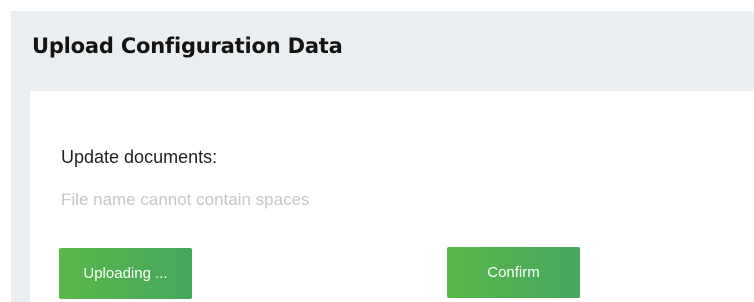 Image resolution: width=754 pixels, height=302 pixels. I want to click on page-title: Upload Configuration Data, so click(187, 46).